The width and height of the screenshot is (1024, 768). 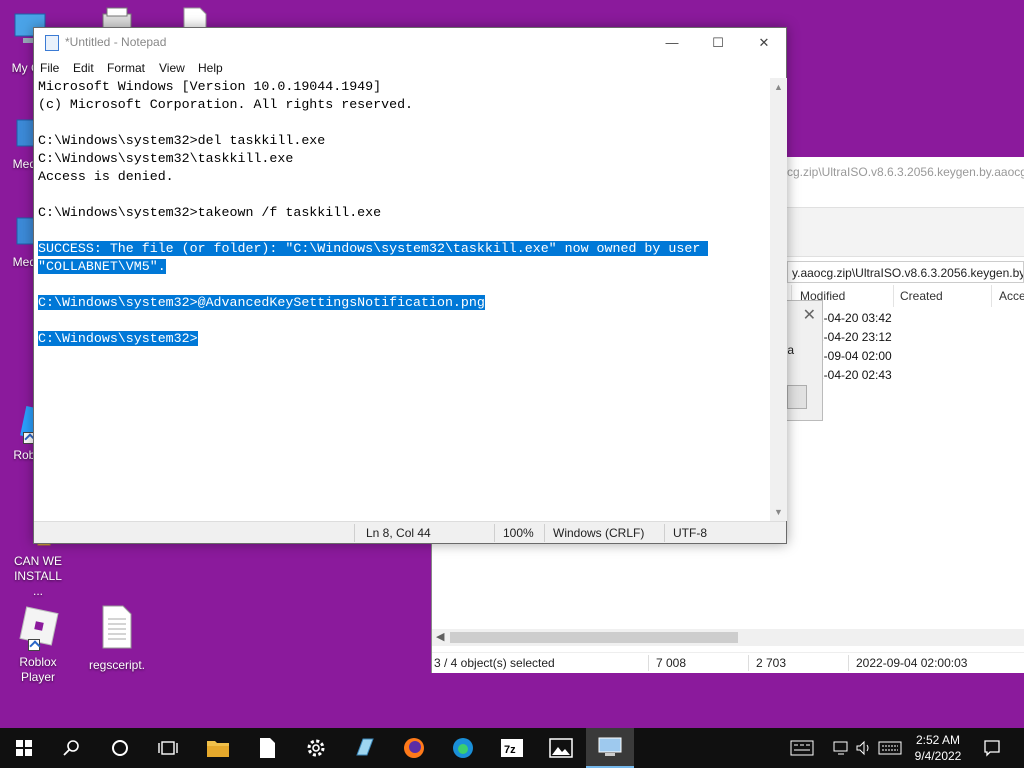 What do you see at coordinates (404, 177) in the screenshot?
I see `editor-line: Access is denied.` at bounding box center [404, 177].